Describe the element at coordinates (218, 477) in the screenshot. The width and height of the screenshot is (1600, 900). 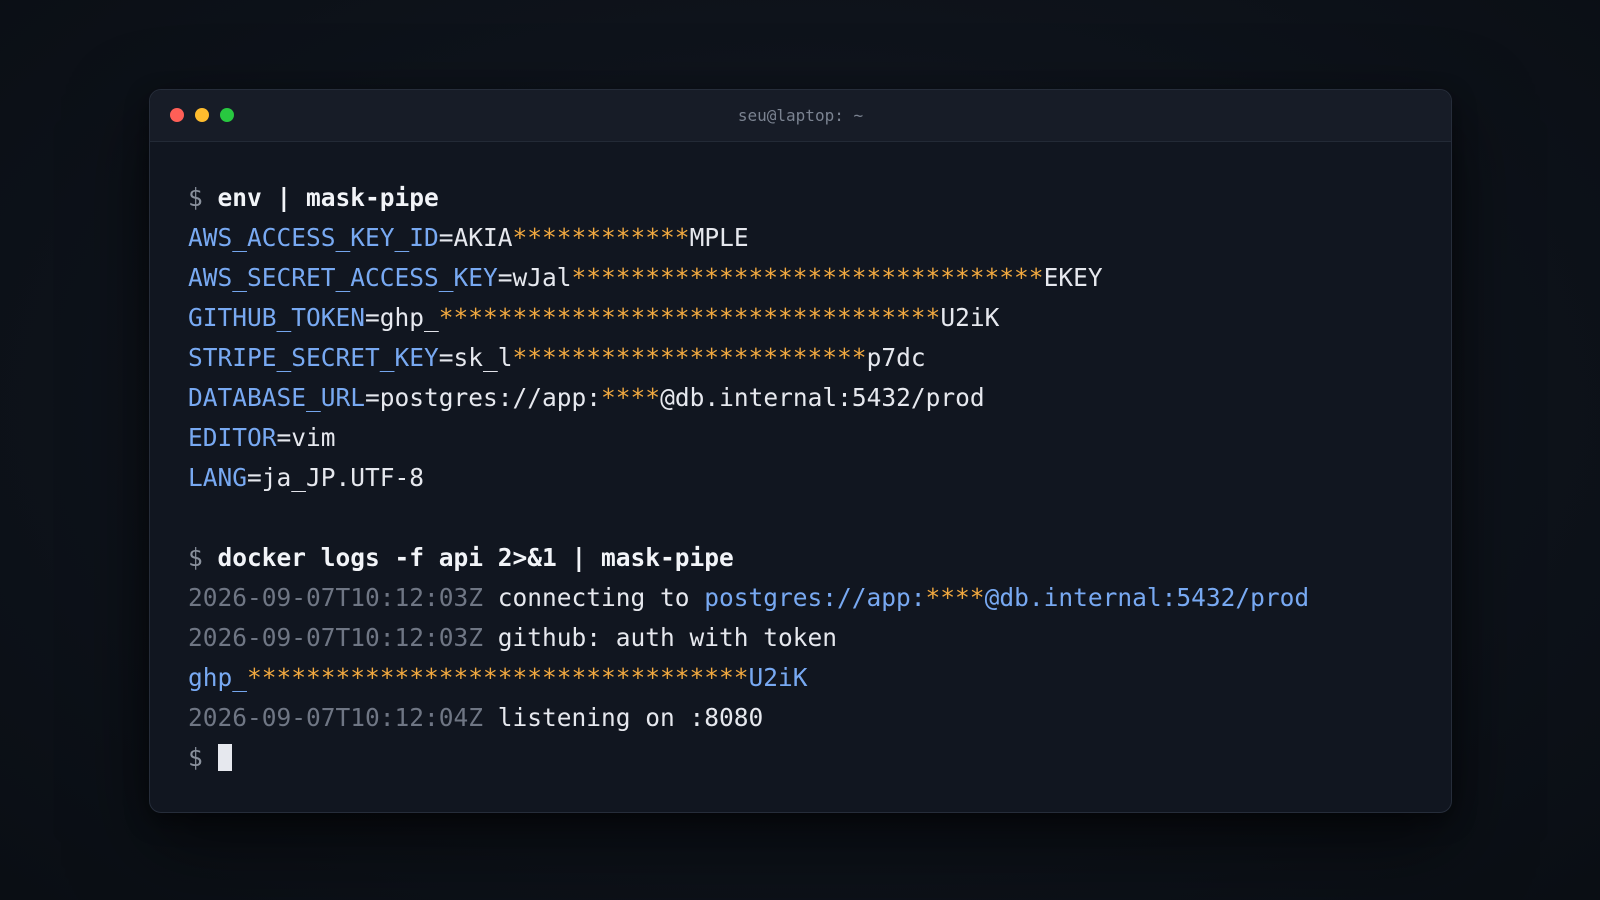
I see `env-key: LANG` at that location.